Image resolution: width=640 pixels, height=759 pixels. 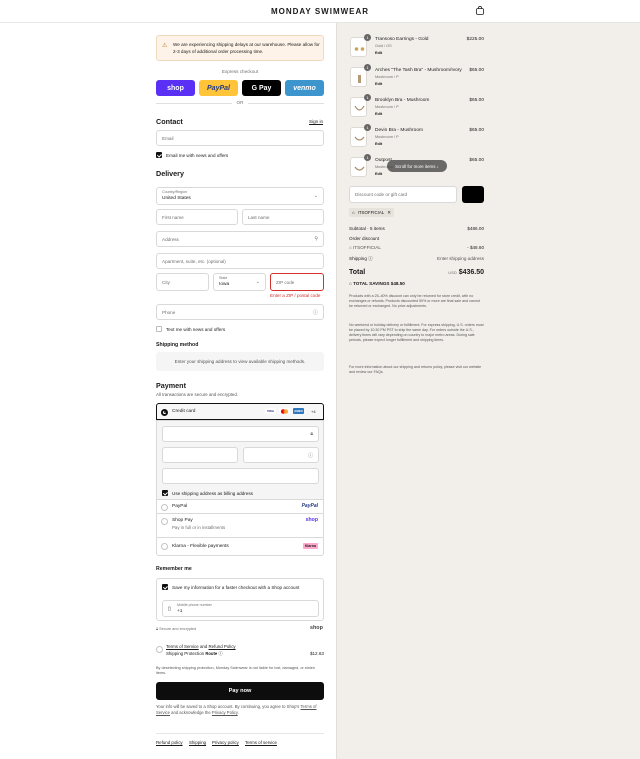 What do you see at coordinates (164, 412) in the screenshot?
I see `credit-card-radio` at bounding box center [164, 412].